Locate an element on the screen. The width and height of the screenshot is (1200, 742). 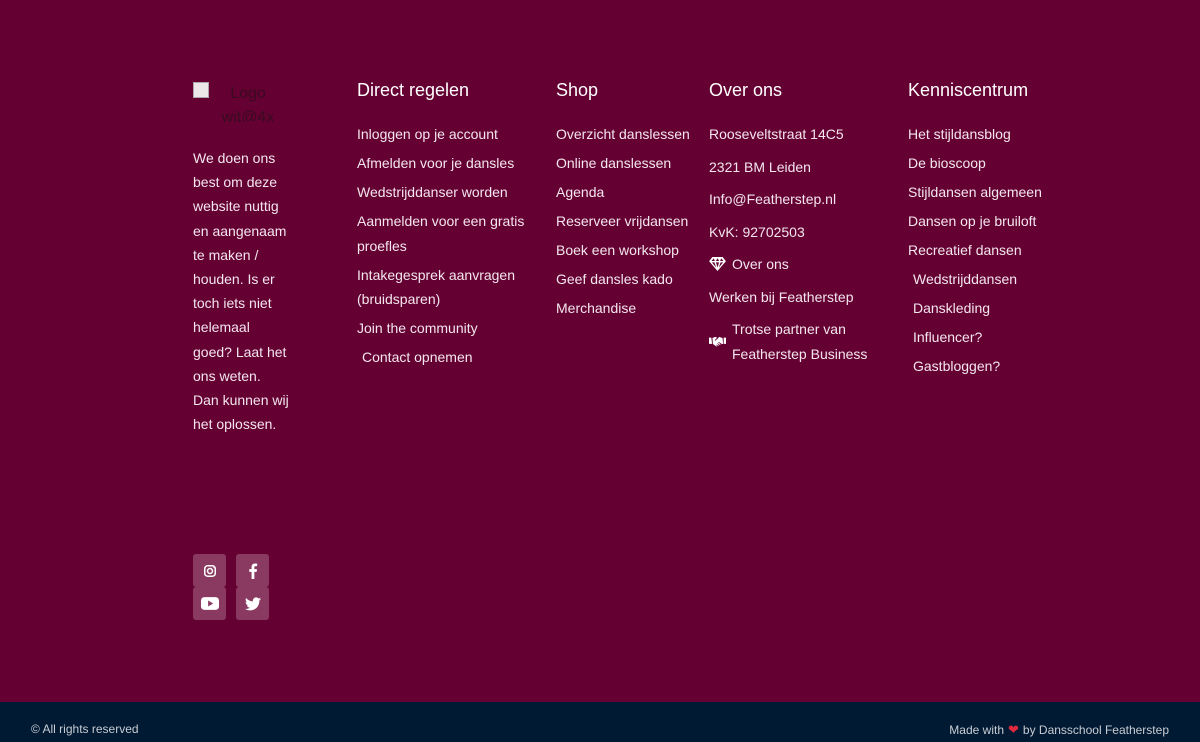
made-with-suffix: by Dansschool Featherstep is located at coordinates (1096, 730).